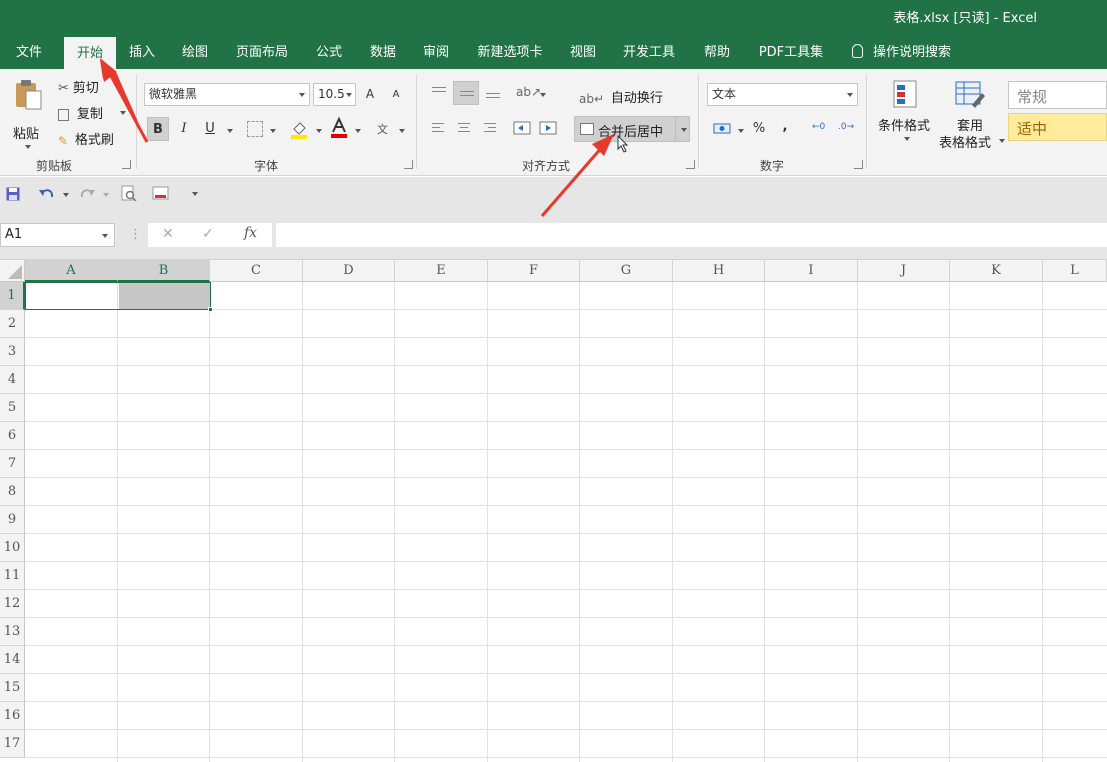  What do you see at coordinates (12, 716) in the screenshot?
I see `row-header-16: 16` at bounding box center [12, 716].